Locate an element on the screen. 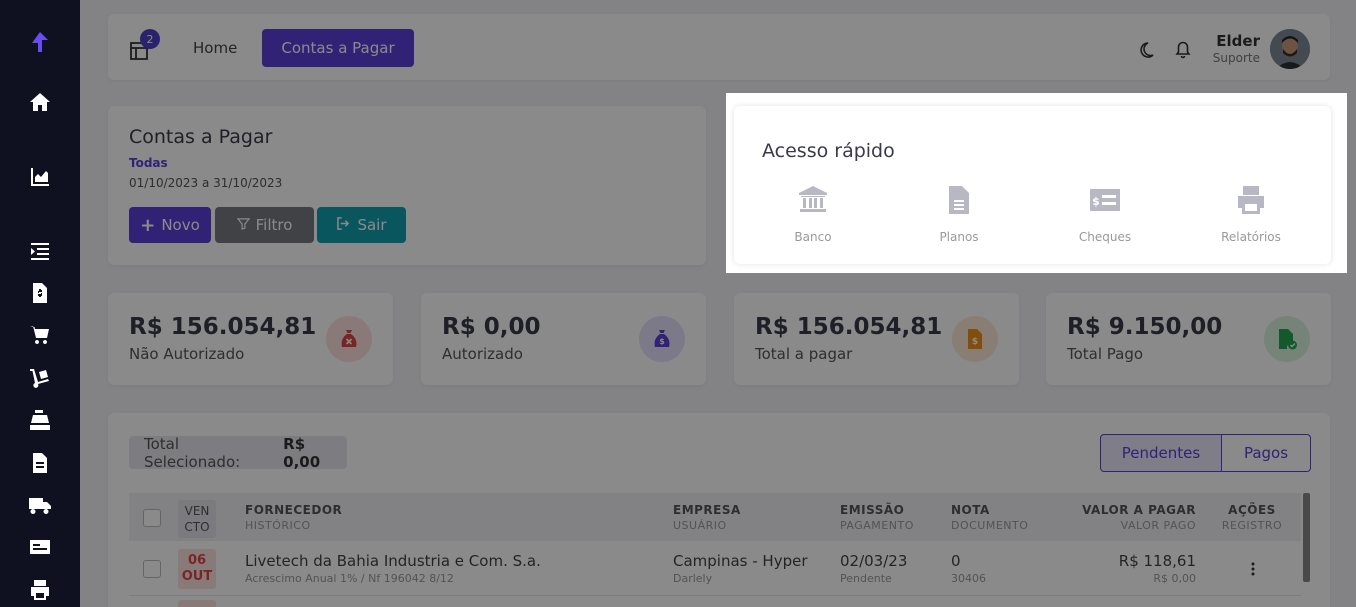 The width and height of the screenshot is (1356, 607). dolly-icon is located at coordinates (40, 378).